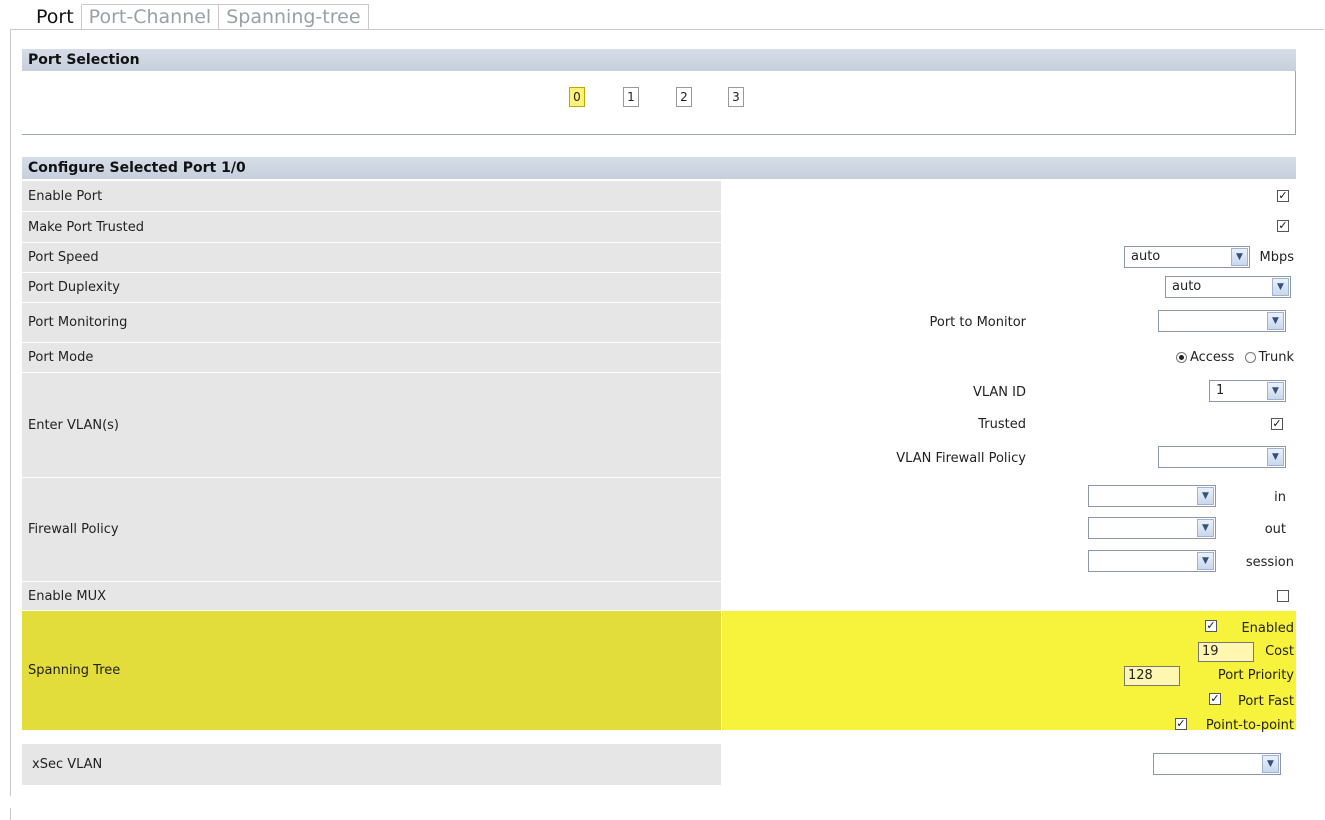 Image resolution: width=1325 pixels, height=820 pixels. Describe the element at coordinates (1277, 424) in the screenshot. I see `vlan-trusted-checkbox: ✓` at that location.